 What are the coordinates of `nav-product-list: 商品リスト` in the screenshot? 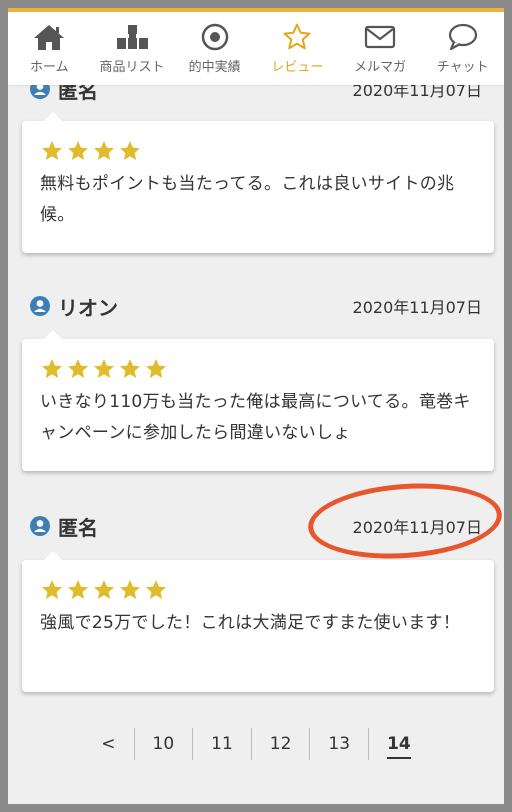 It's located at (132, 48).